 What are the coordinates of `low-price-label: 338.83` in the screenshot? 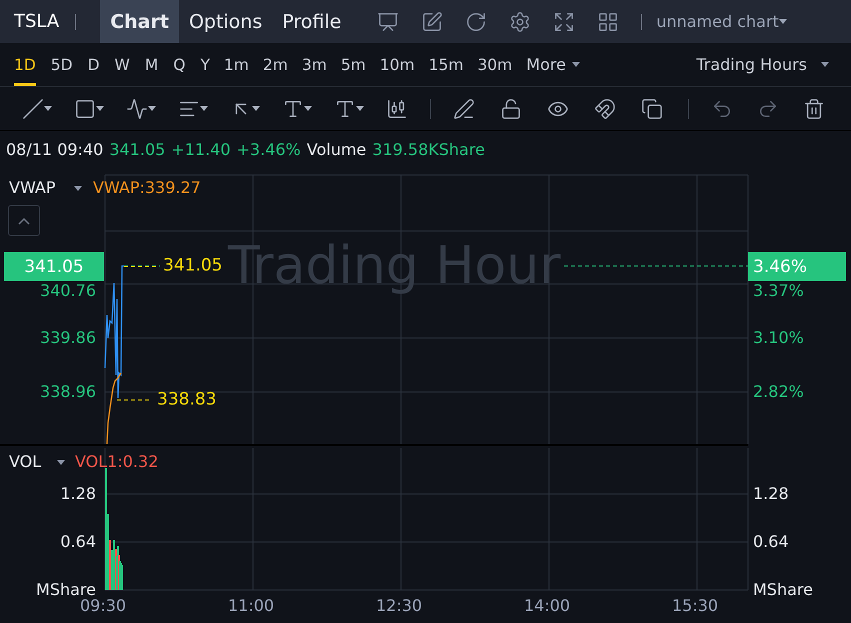 It's located at (186, 400).